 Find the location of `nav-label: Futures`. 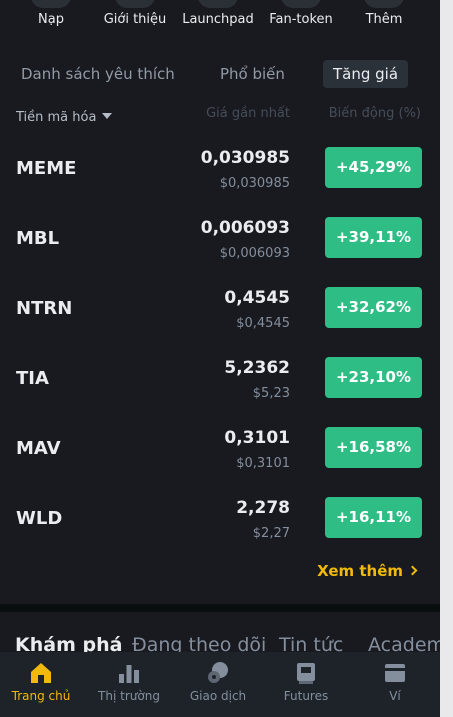

nav-label: Futures is located at coordinates (306, 696).